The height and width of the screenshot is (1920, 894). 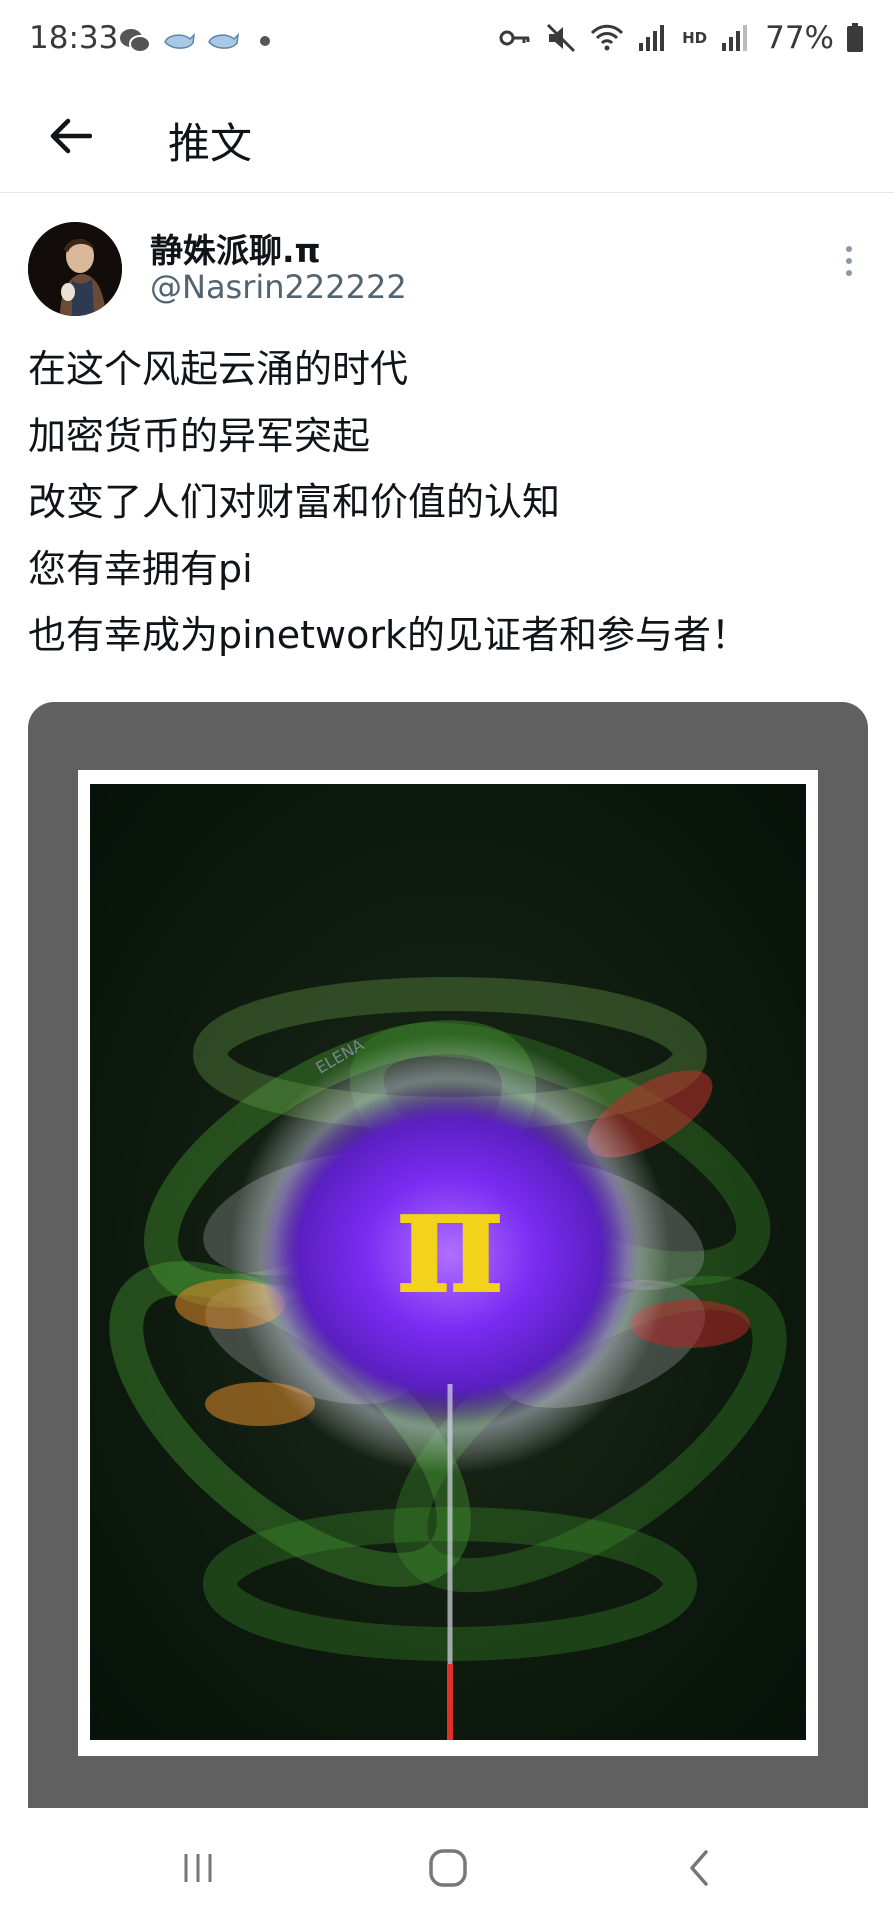 I want to click on back-button, so click(x=70, y=136).